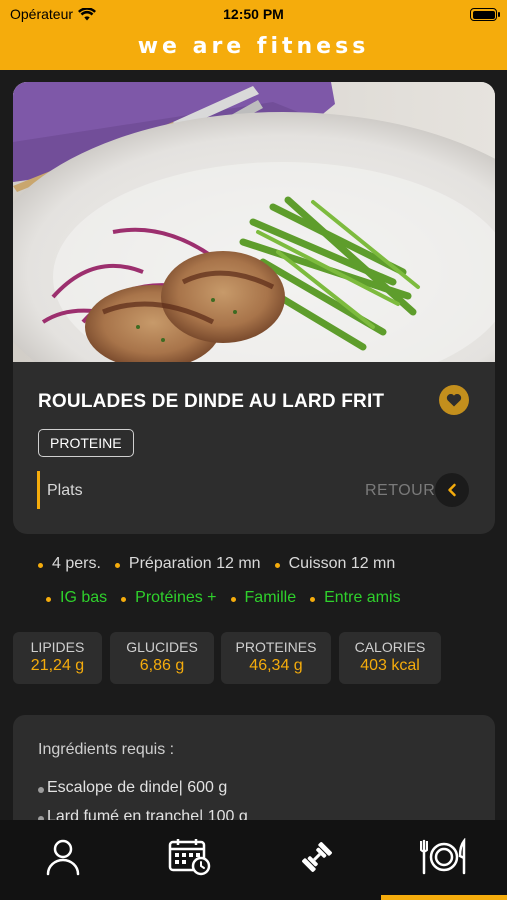 This screenshot has height=900, width=507. I want to click on profile-icon, so click(63, 857).